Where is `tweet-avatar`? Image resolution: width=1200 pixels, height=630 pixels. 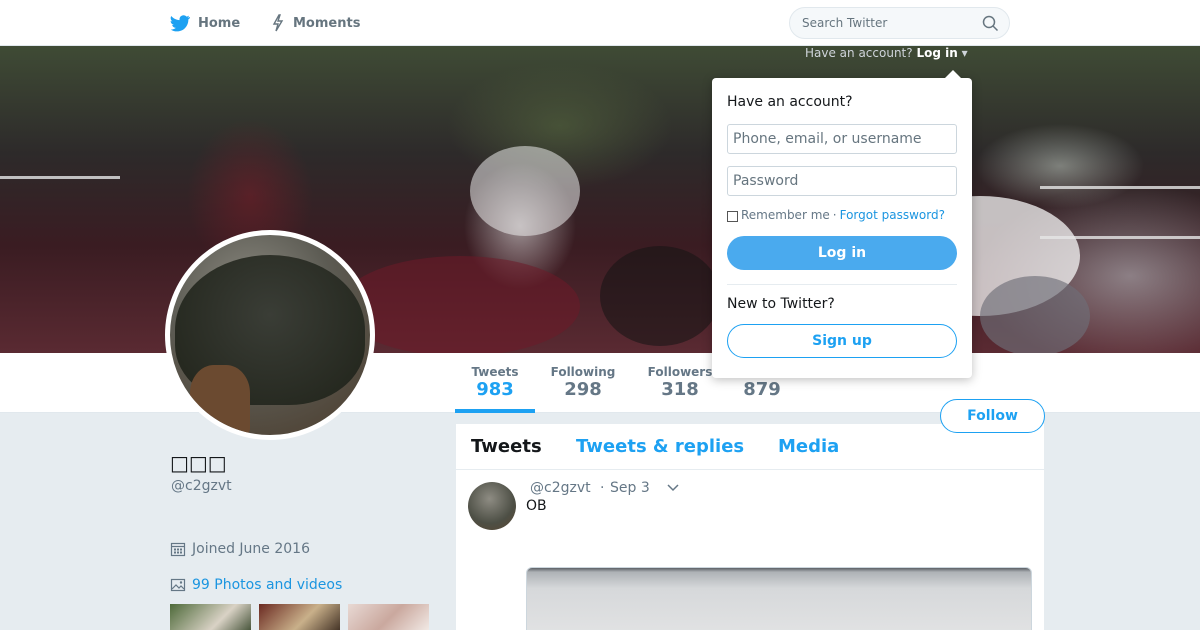
tweet-avatar is located at coordinates (492, 506).